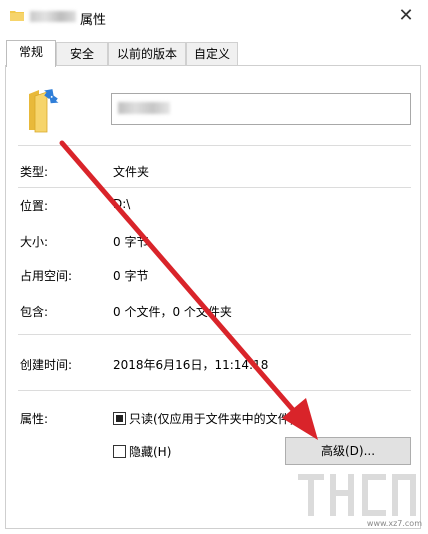 The width and height of the screenshot is (428, 534). What do you see at coordinates (394, 523) in the screenshot?
I see `watermark-text: www.xz7.com` at bounding box center [394, 523].